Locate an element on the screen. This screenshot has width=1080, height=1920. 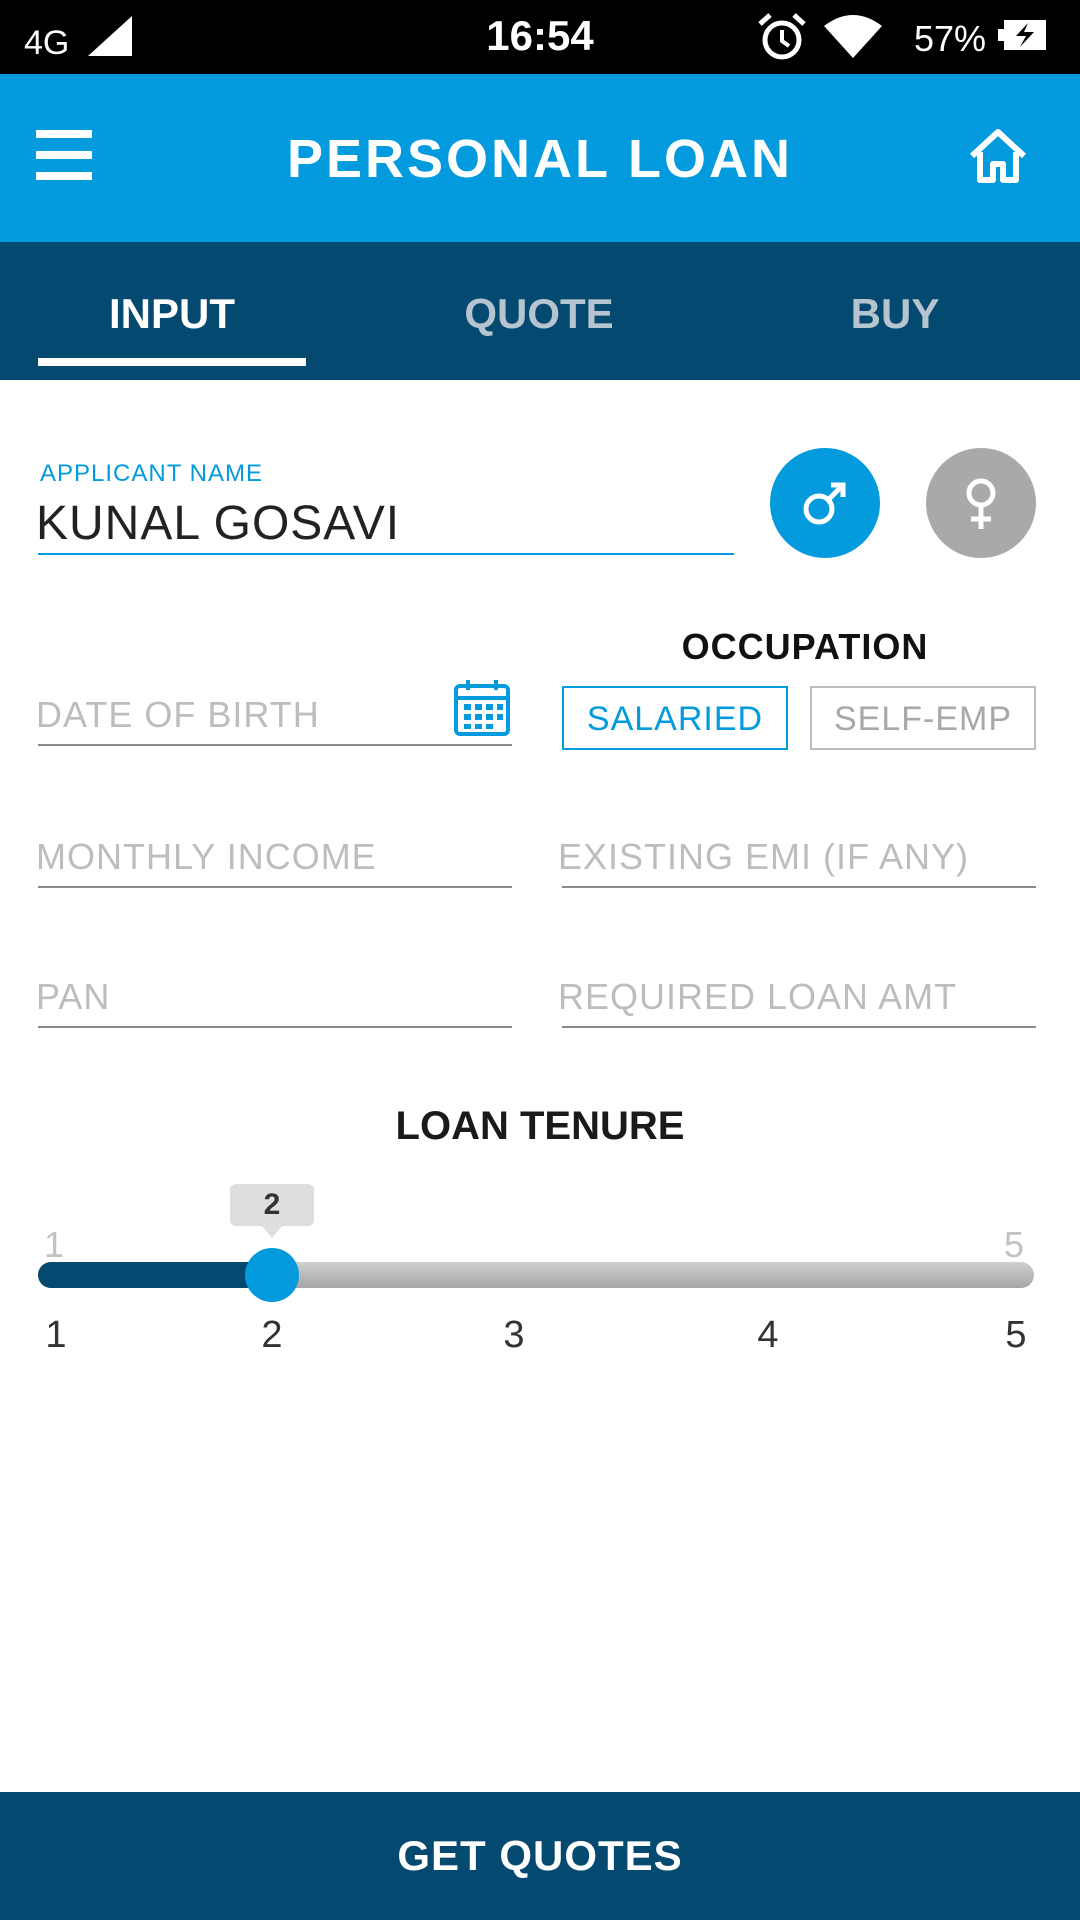
required-loan-amount-input is located at coordinates (798, 997).